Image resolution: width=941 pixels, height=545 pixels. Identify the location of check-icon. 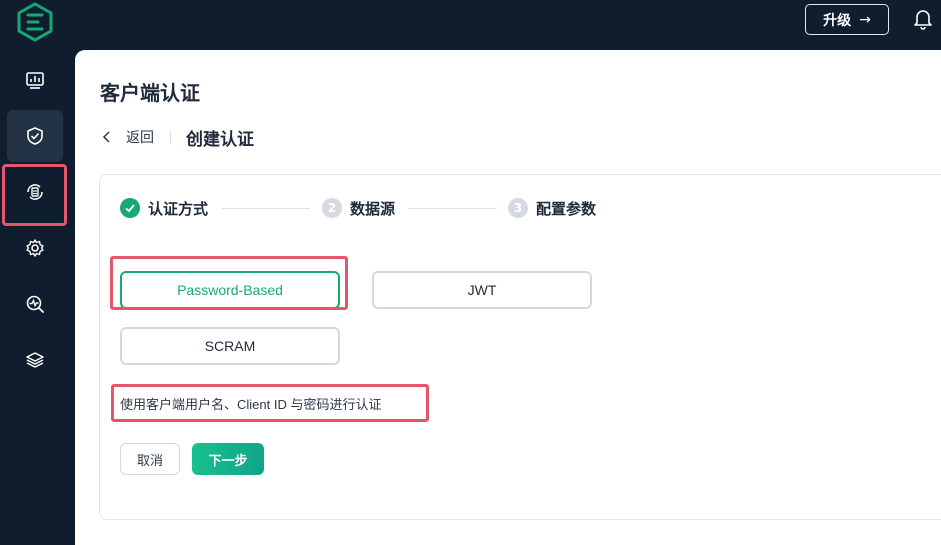
(130, 208).